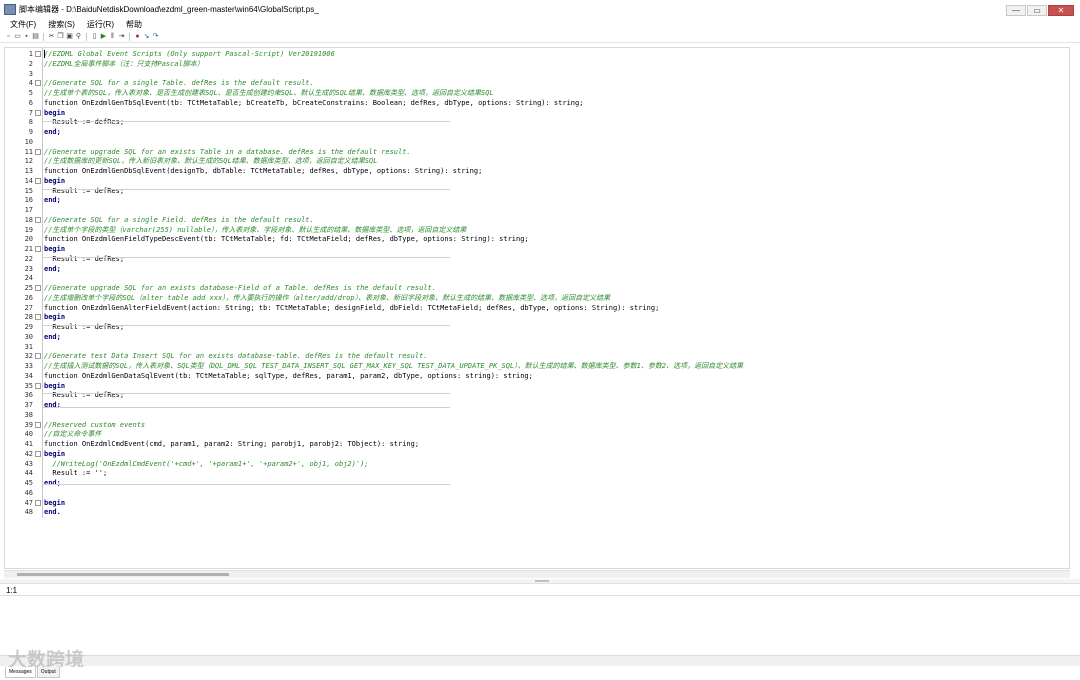 The width and height of the screenshot is (1080, 680). What do you see at coordinates (535, 503) in the screenshot?
I see `code-line: 47 begin` at bounding box center [535, 503].